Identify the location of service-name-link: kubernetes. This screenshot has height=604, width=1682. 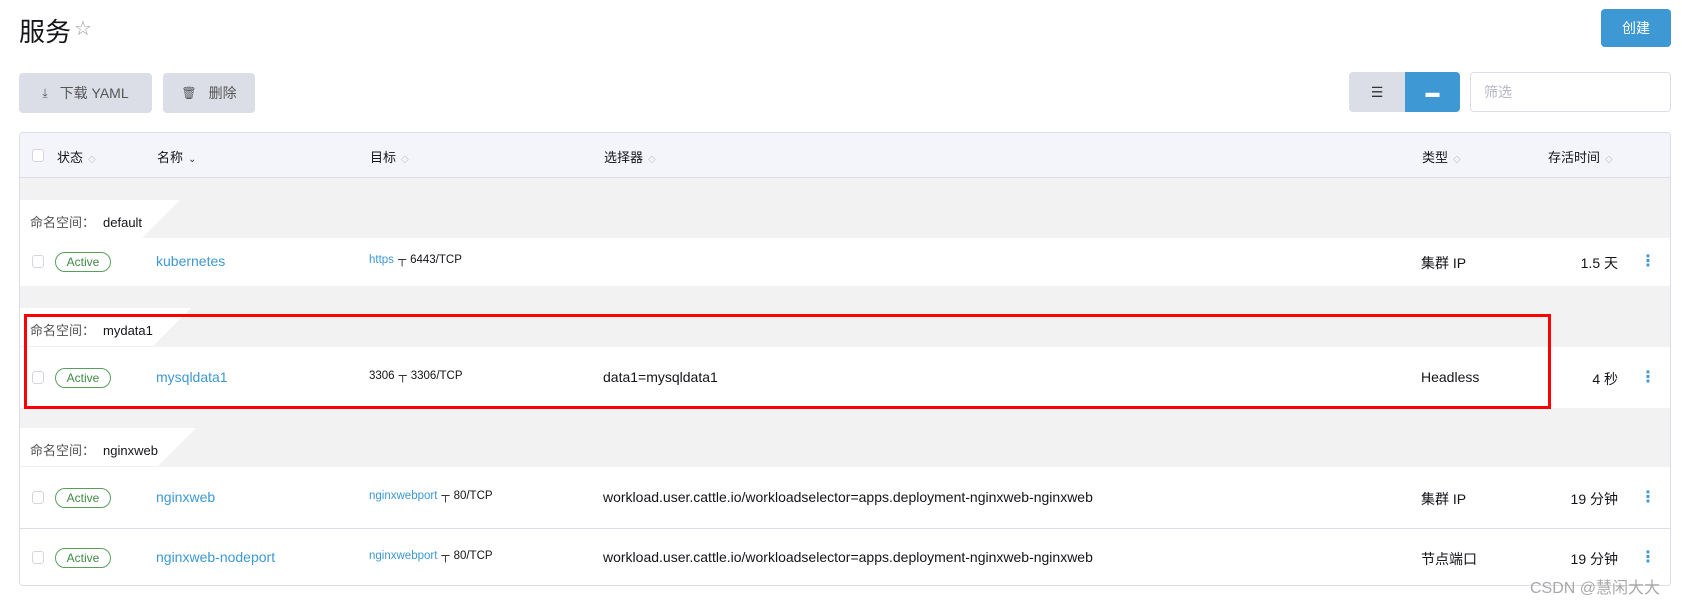
(190, 261).